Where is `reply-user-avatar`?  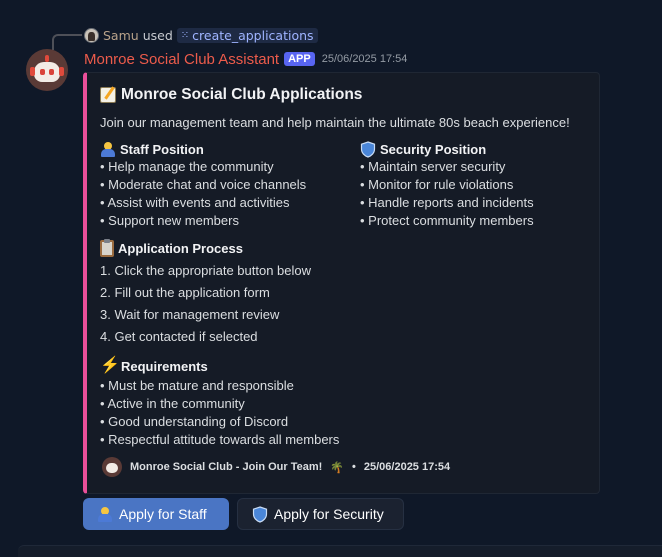
reply-user-avatar is located at coordinates (91, 35).